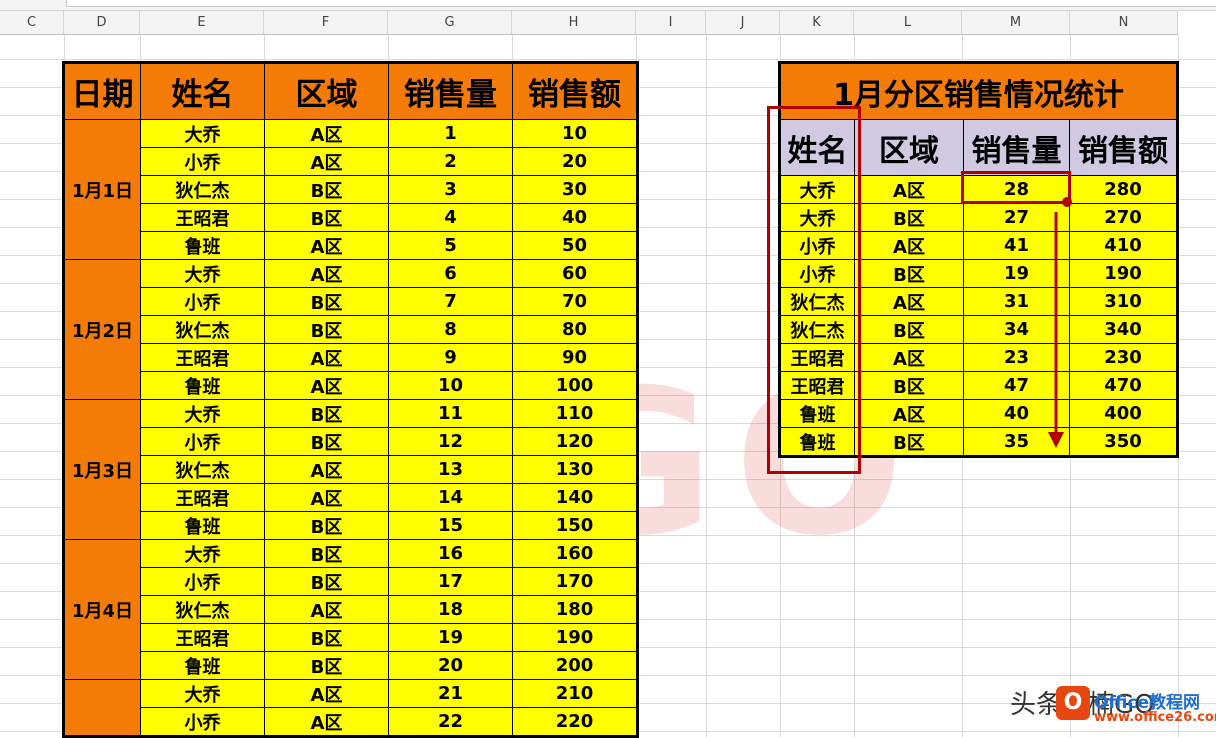  What do you see at coordinates (1073, 703) in the screenshot?
I see `office-logo-icon: O` at bounding box center [1073, 703].